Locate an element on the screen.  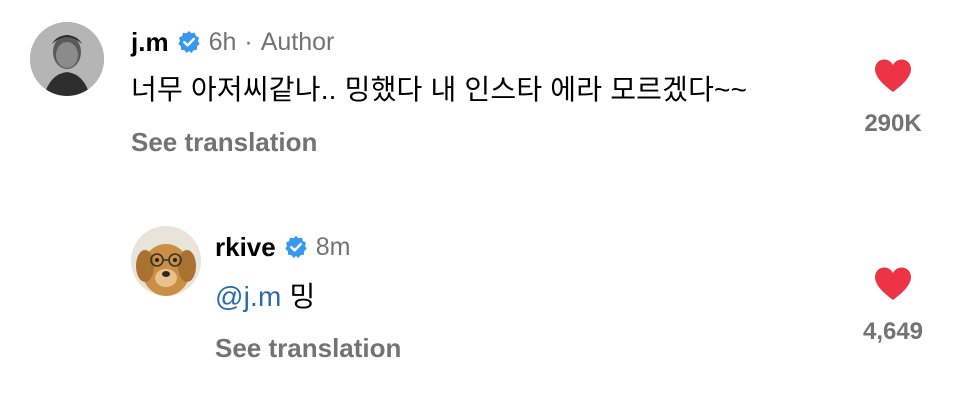
comment-text-content: 밍 is located at coordinates (302, 296).